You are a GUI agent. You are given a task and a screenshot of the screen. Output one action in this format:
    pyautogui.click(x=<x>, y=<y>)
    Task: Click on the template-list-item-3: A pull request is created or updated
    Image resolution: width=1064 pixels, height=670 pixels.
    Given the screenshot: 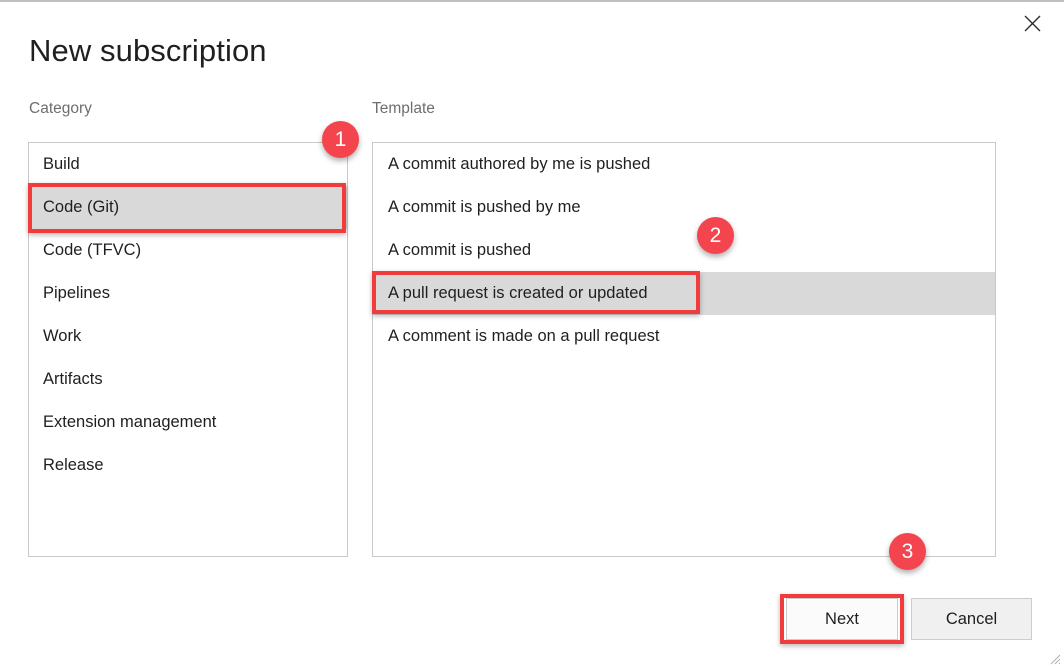 What is the action you would take?
    pyautogui.click(x=684, y=293)
    